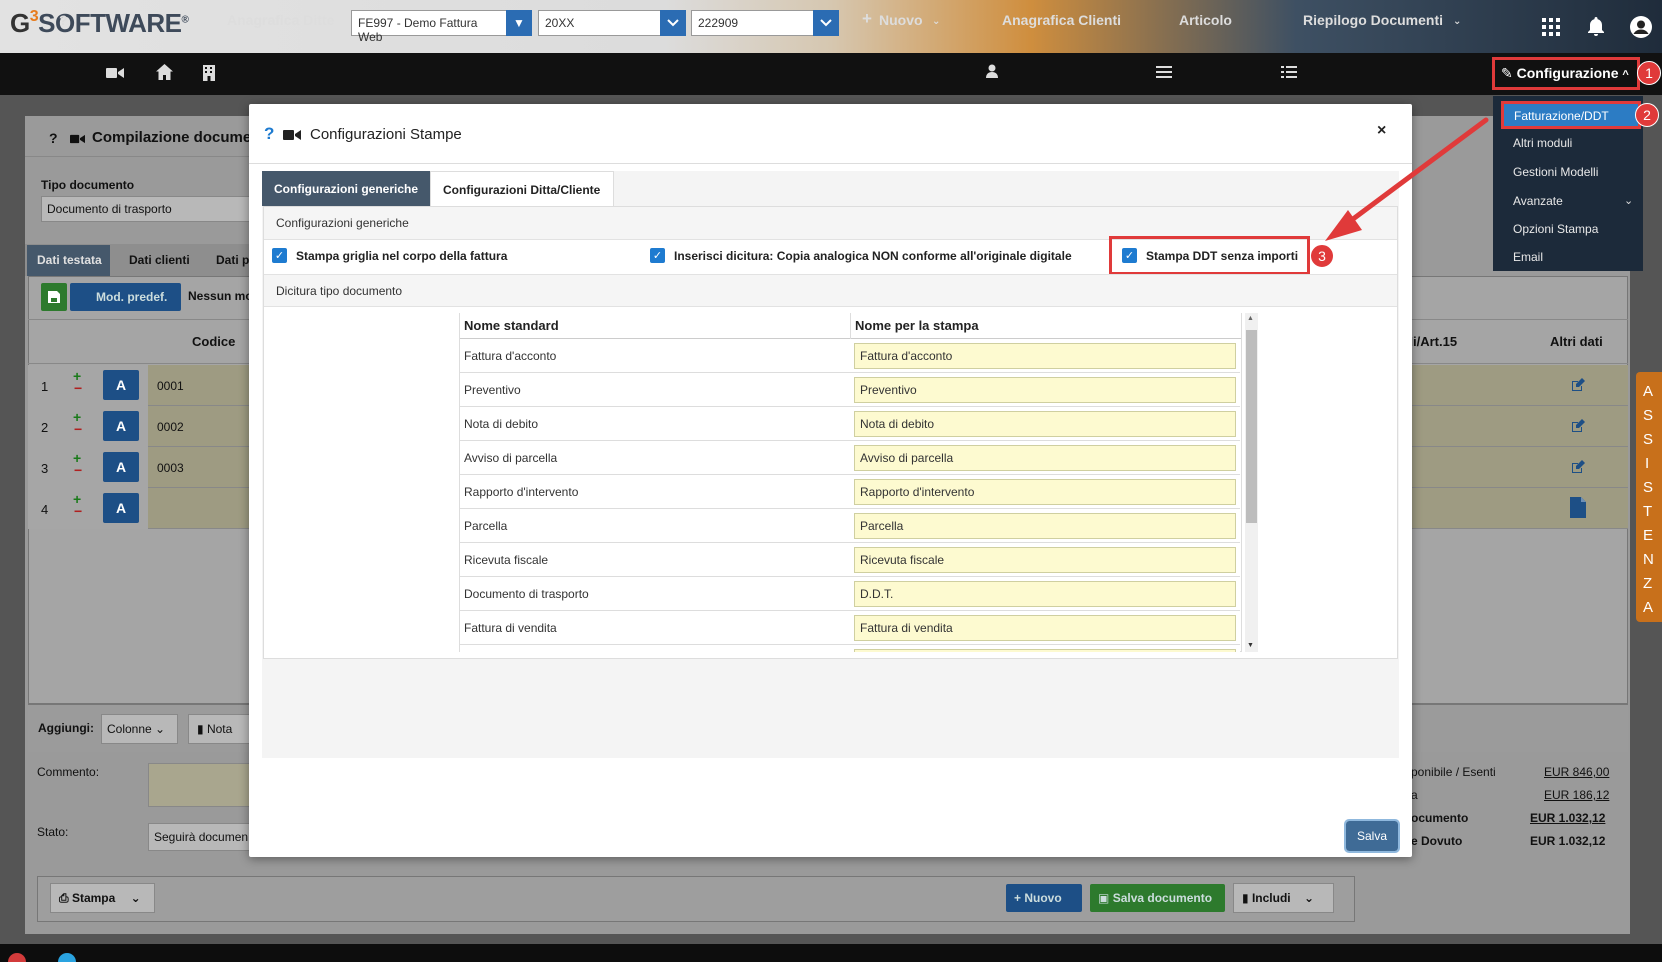 Image resolution: width=1662 pixels, height=962 pixels. I want to click on help-icon: ?, so click(63, 20).